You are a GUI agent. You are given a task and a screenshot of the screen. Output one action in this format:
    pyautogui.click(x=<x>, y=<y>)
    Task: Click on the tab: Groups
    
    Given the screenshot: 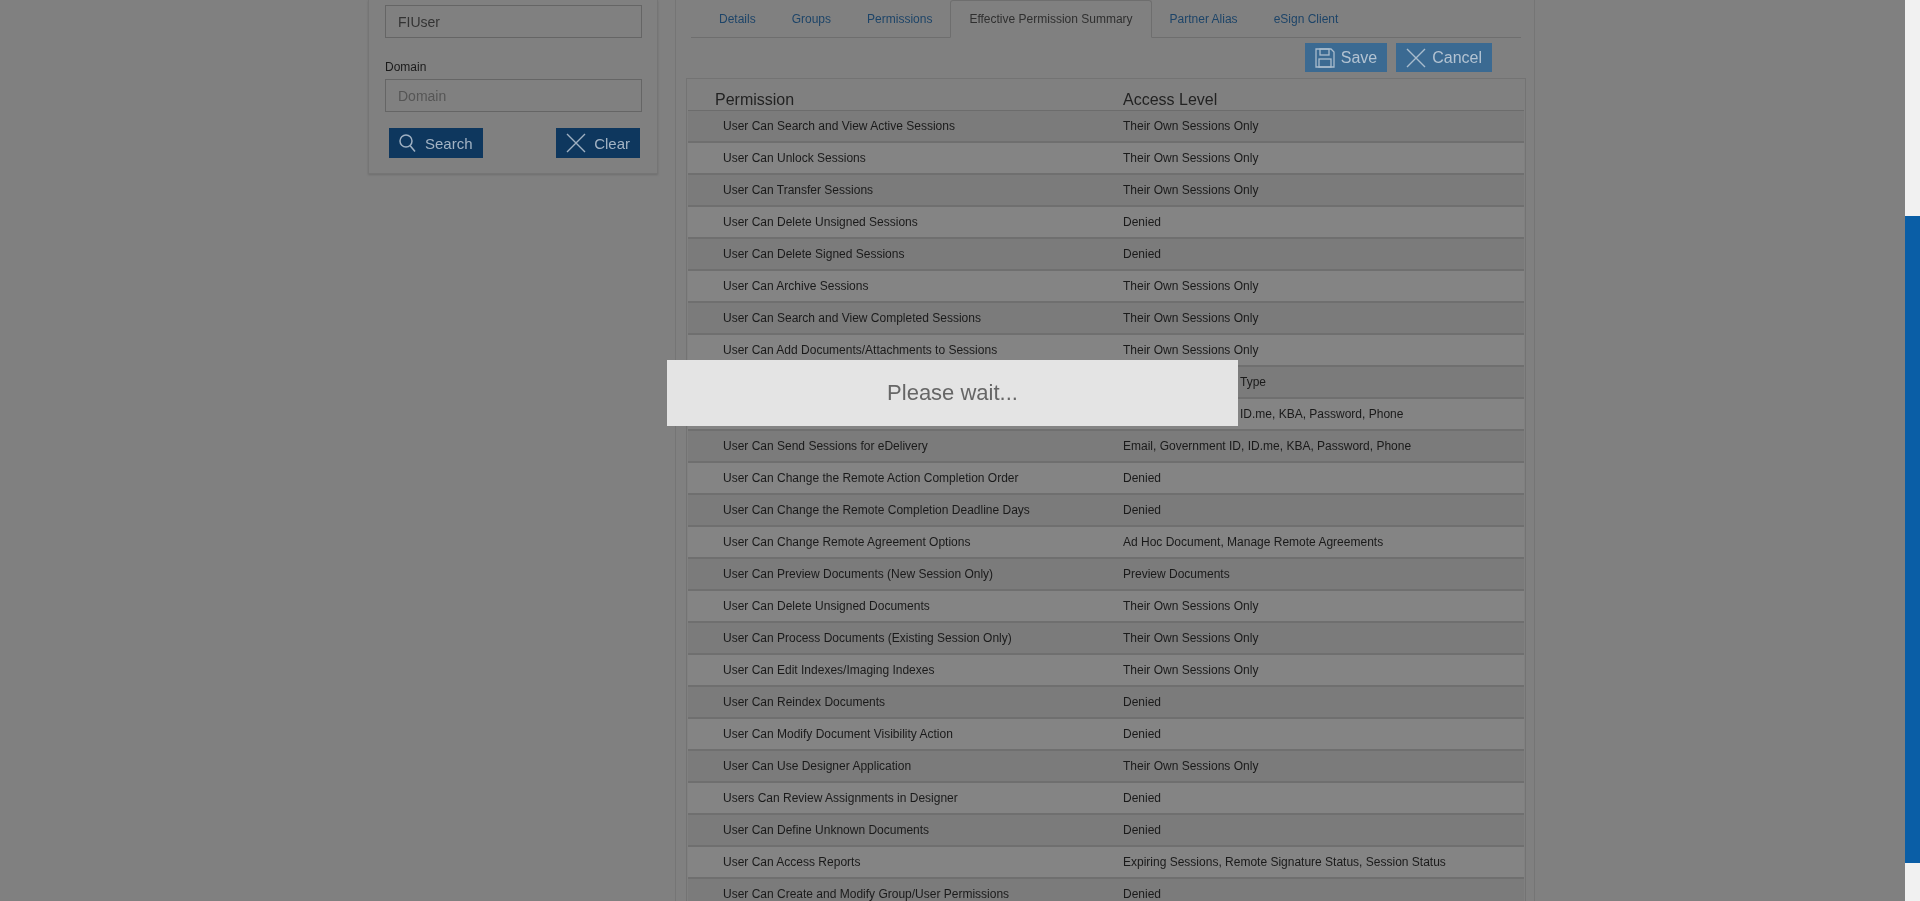 What is the action you would take?
    pyautogui.click(x=811, y=18)
    